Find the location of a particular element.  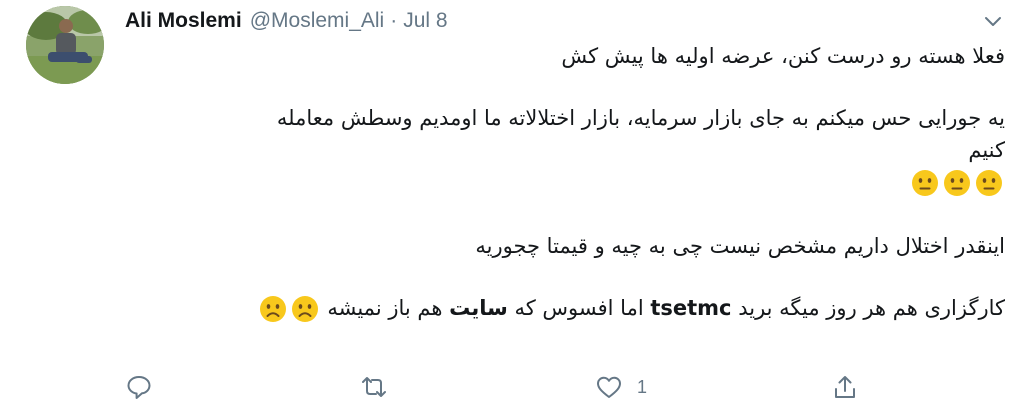

site-word: سایت is located at coordinates (478, 308).